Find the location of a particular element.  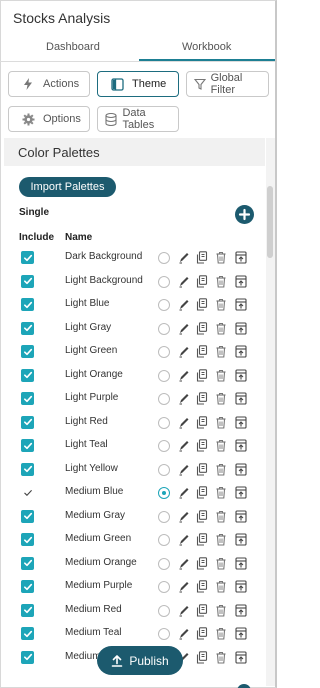

publish-button: Publish is located at coordinates (140, 660).